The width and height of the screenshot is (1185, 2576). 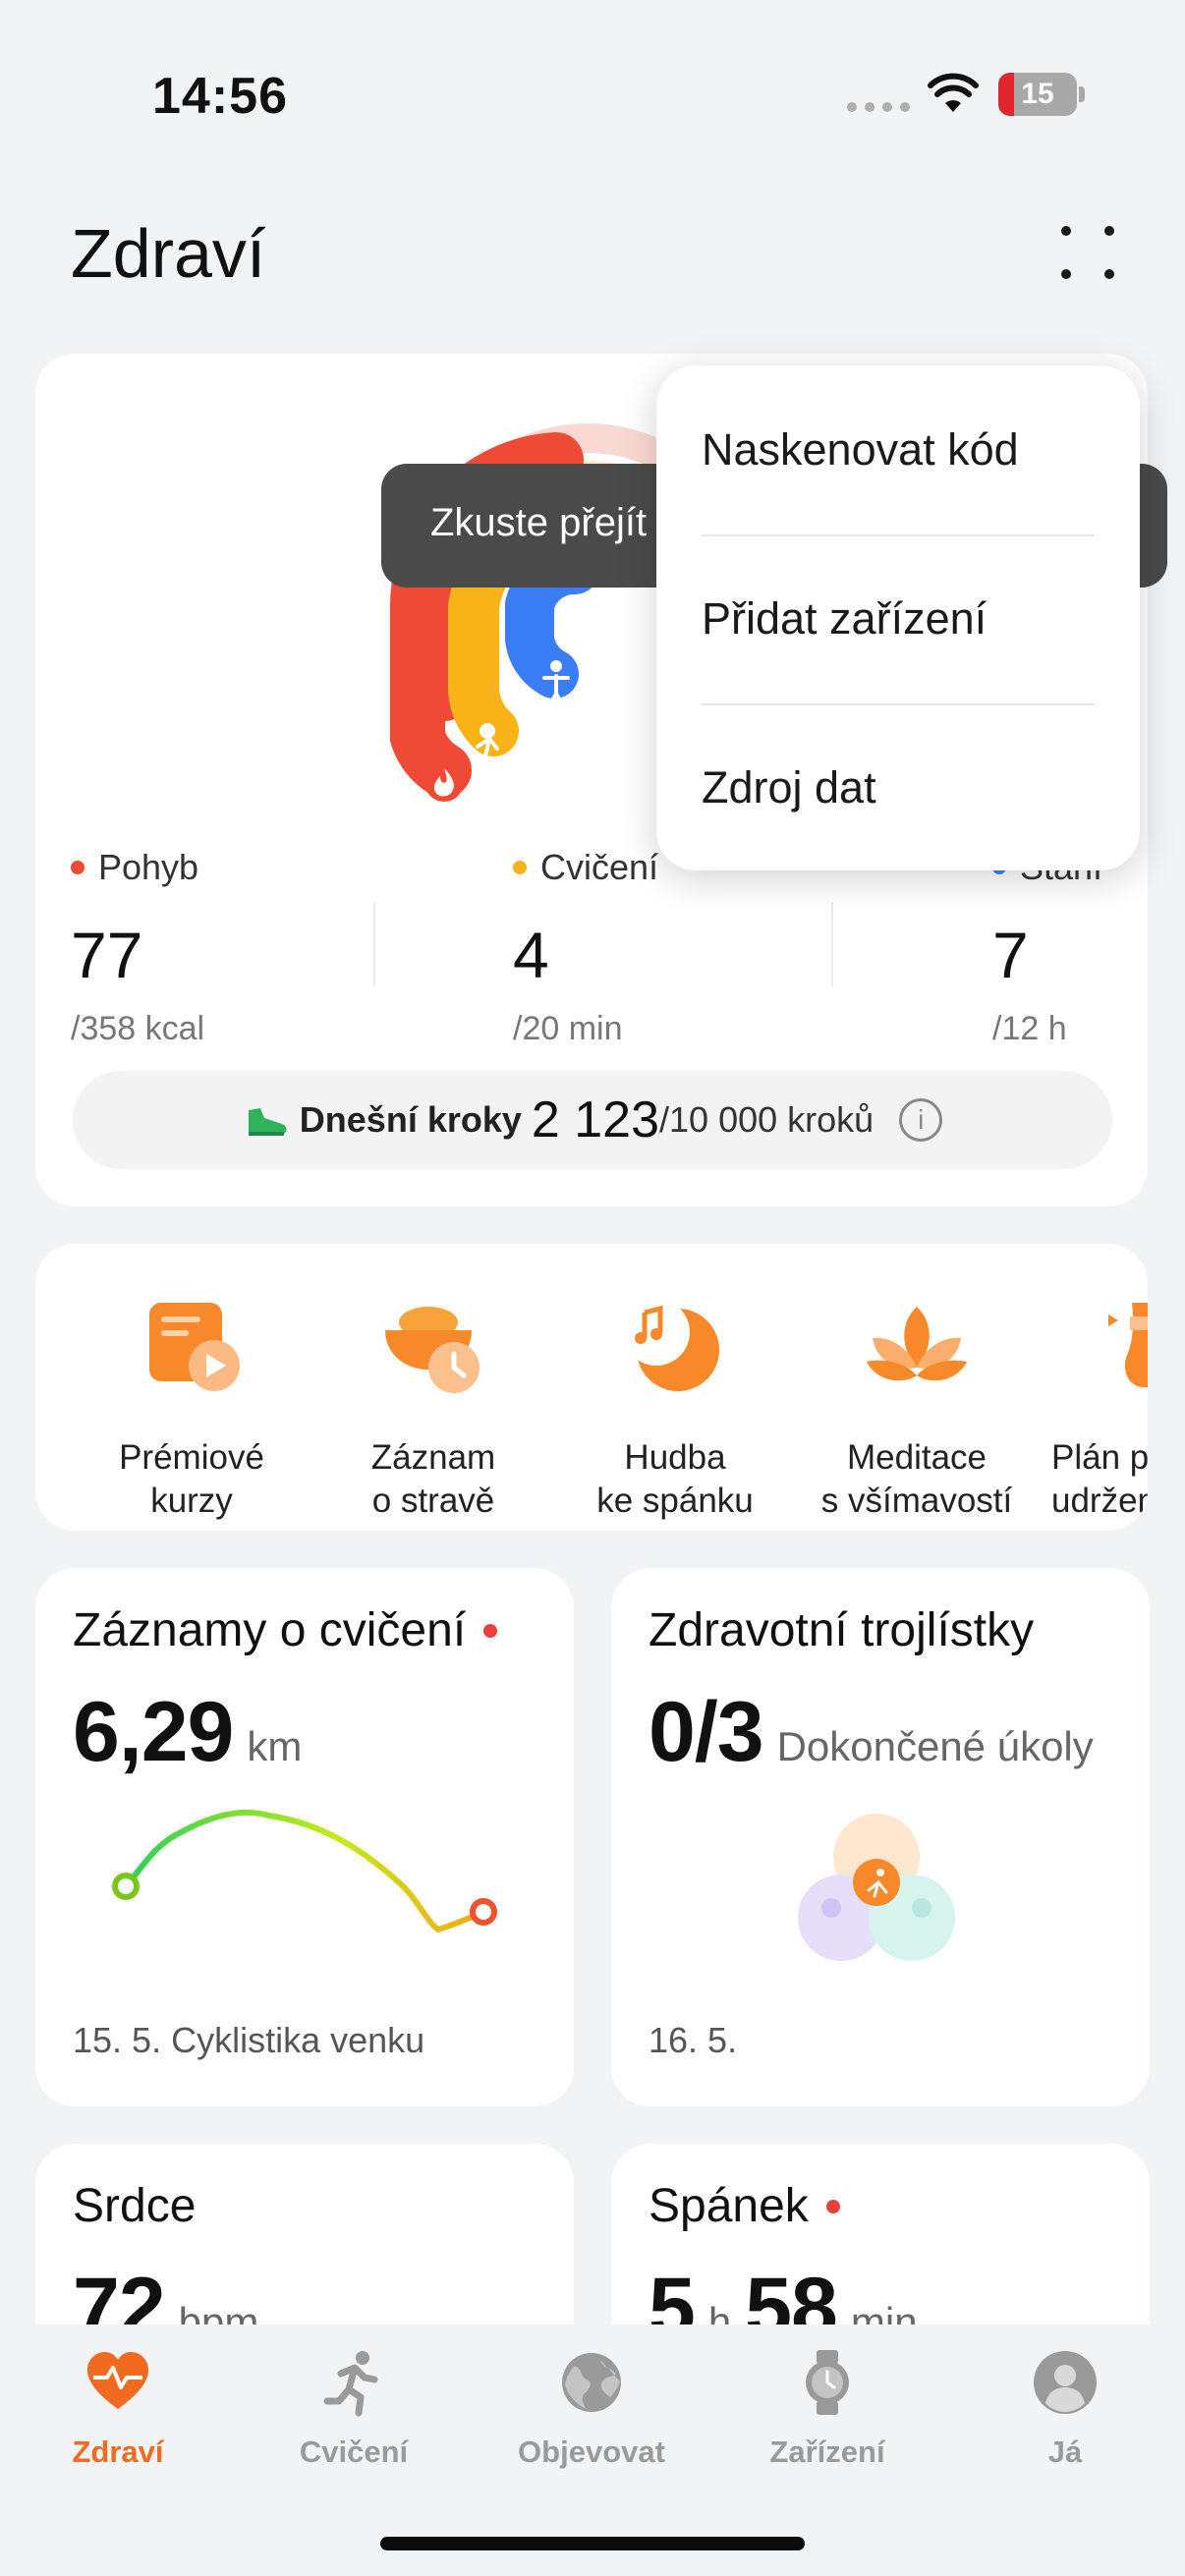 I want to click on steps-pill: Dnešní kroky 2 123/10 000 kroků i, so click(x=592, y=1120).